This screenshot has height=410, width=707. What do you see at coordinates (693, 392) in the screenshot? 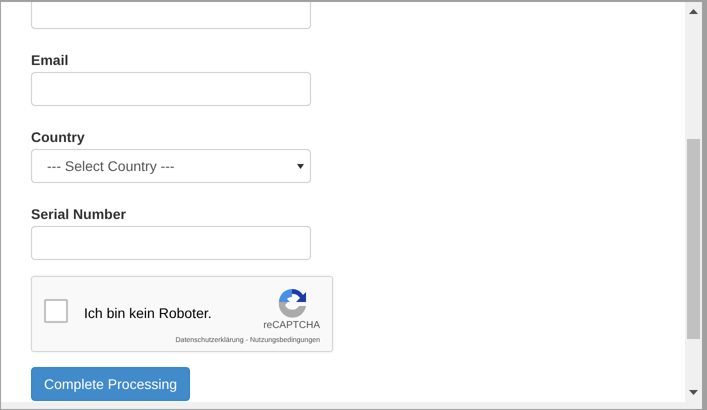
I see `scroll-down-icon` at bounding box center [693, 392].